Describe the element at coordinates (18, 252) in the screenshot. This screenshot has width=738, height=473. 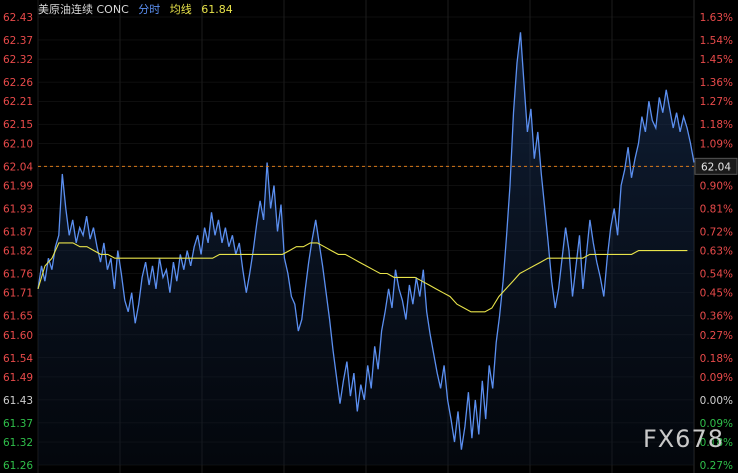
I see `y-tick-left: 61.82` at that location.